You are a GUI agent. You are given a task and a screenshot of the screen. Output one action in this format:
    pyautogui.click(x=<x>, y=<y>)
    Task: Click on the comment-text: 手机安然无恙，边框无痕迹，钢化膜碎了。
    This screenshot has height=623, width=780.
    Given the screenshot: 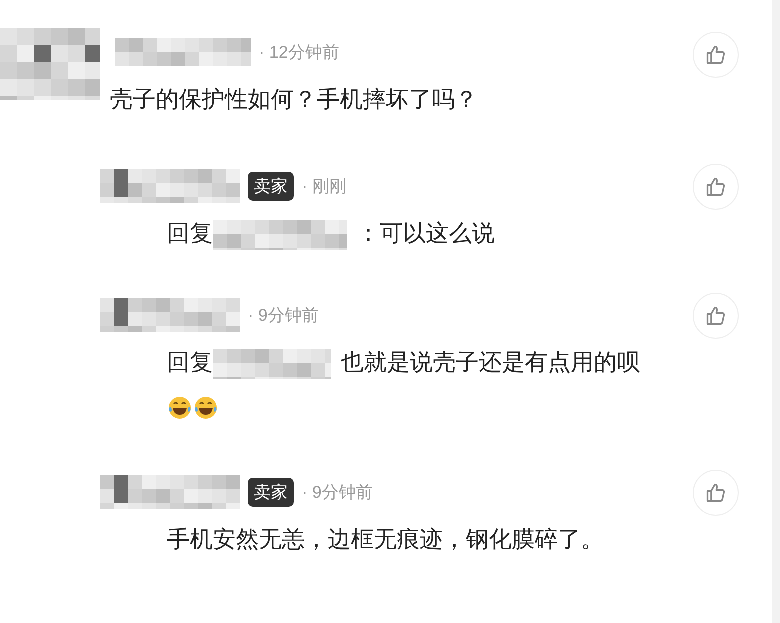 What is the action you would take?
    pyautogui.click(x=386, y=539)
    